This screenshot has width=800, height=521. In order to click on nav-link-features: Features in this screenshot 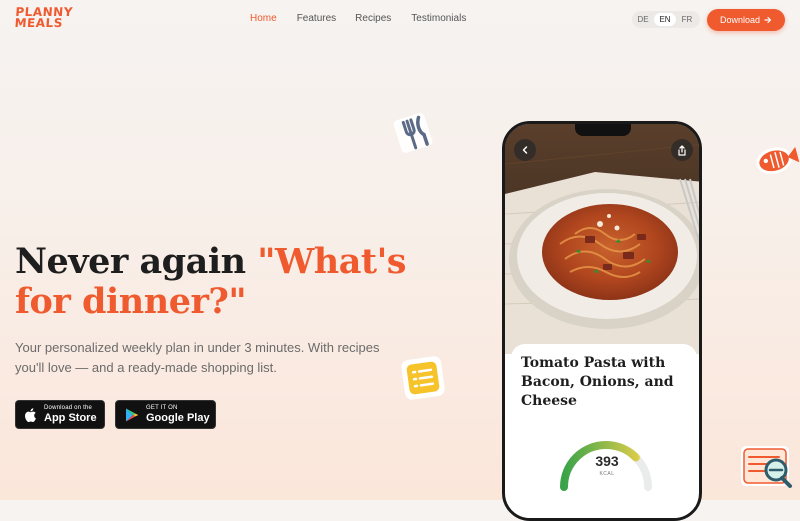, I will do `click(316, 18)`.